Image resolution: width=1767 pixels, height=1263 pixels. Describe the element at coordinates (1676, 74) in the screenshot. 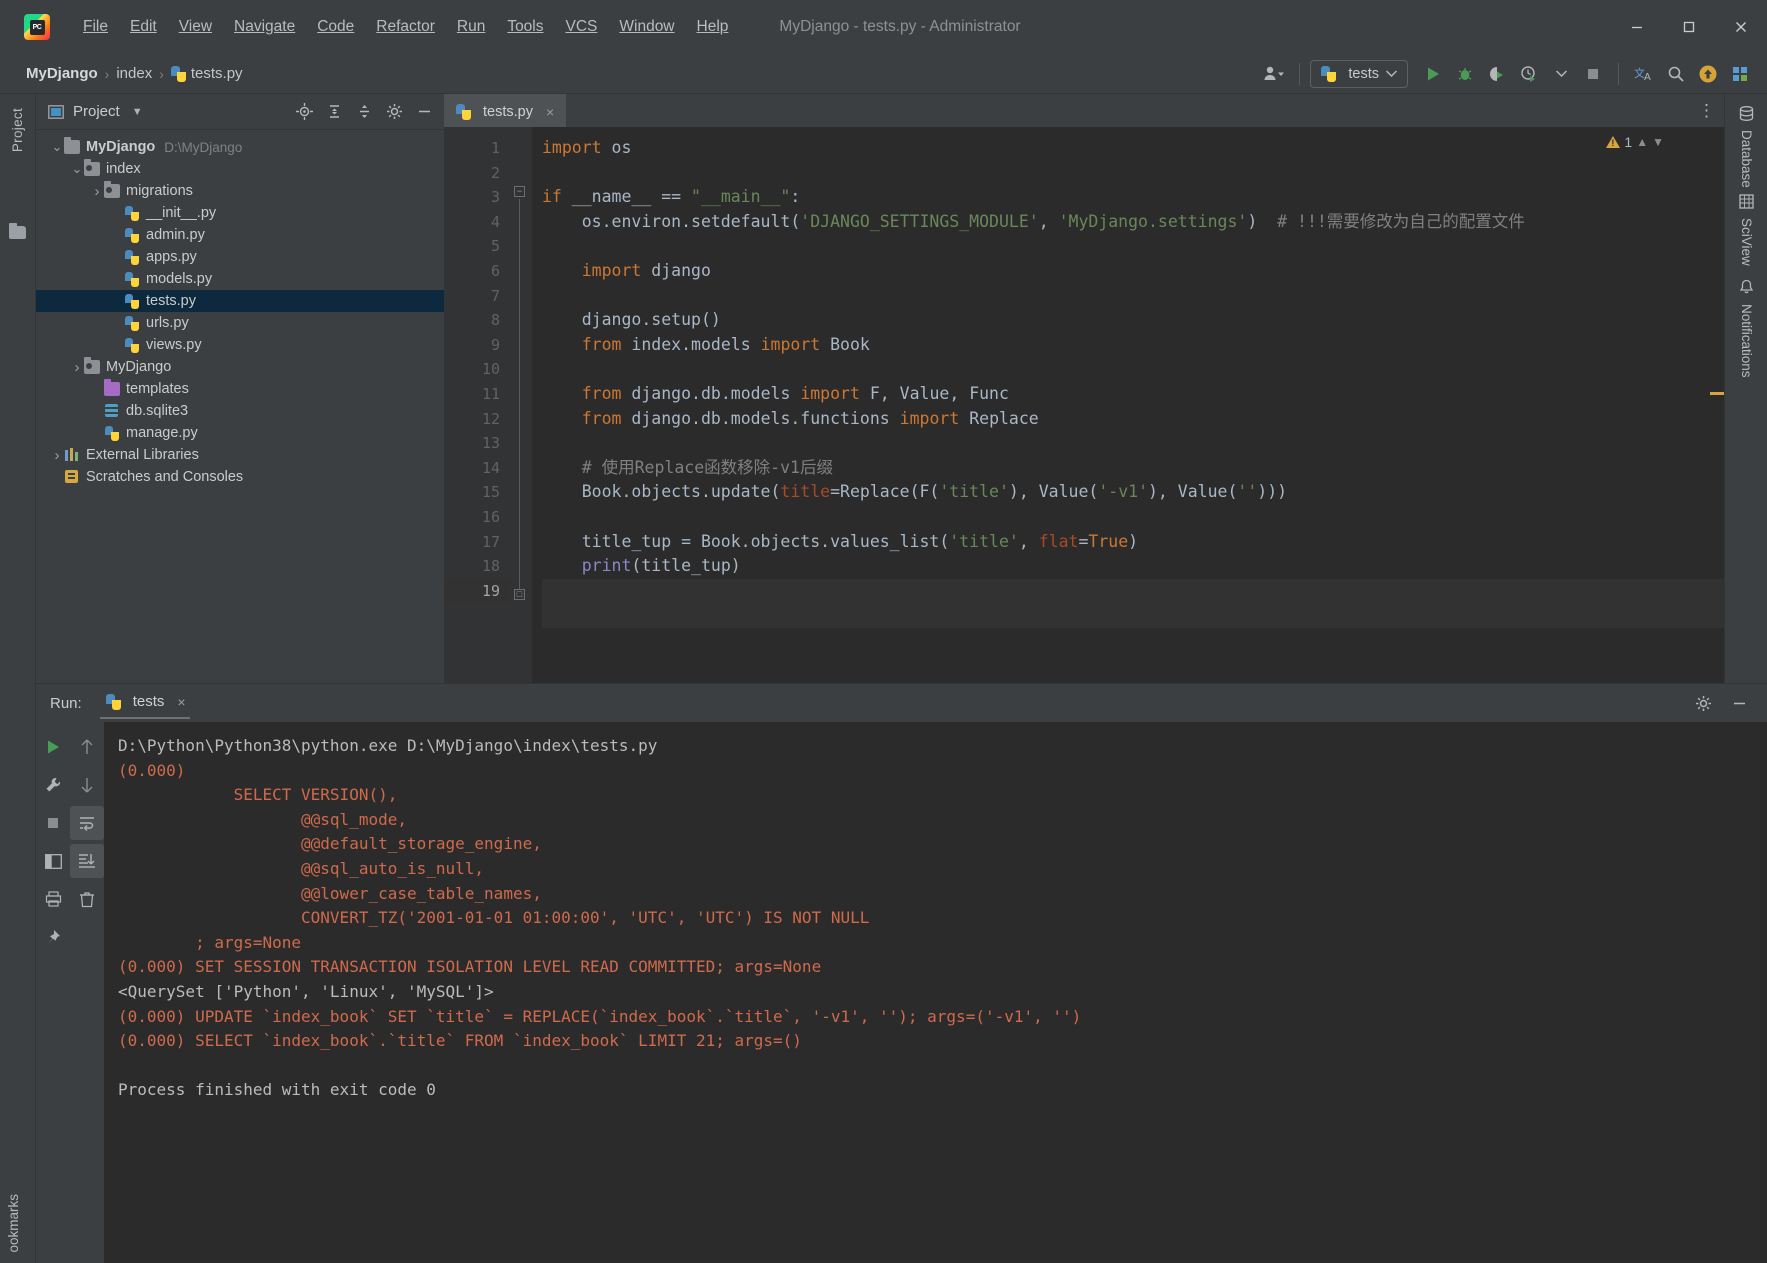

I see `search-icon` at that location.